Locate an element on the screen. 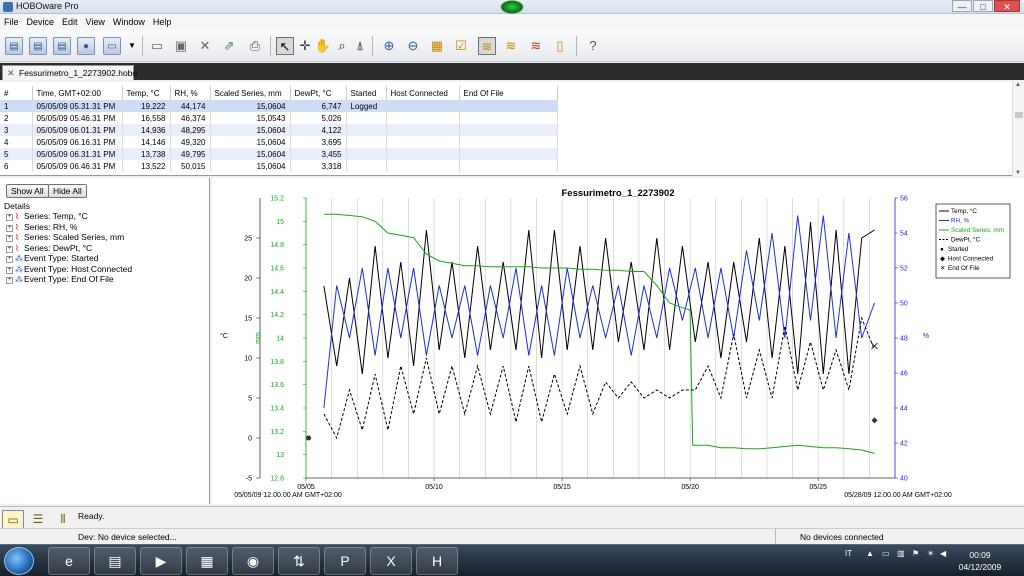  powerpoint-icon: P is located at coordinates (345, 561).